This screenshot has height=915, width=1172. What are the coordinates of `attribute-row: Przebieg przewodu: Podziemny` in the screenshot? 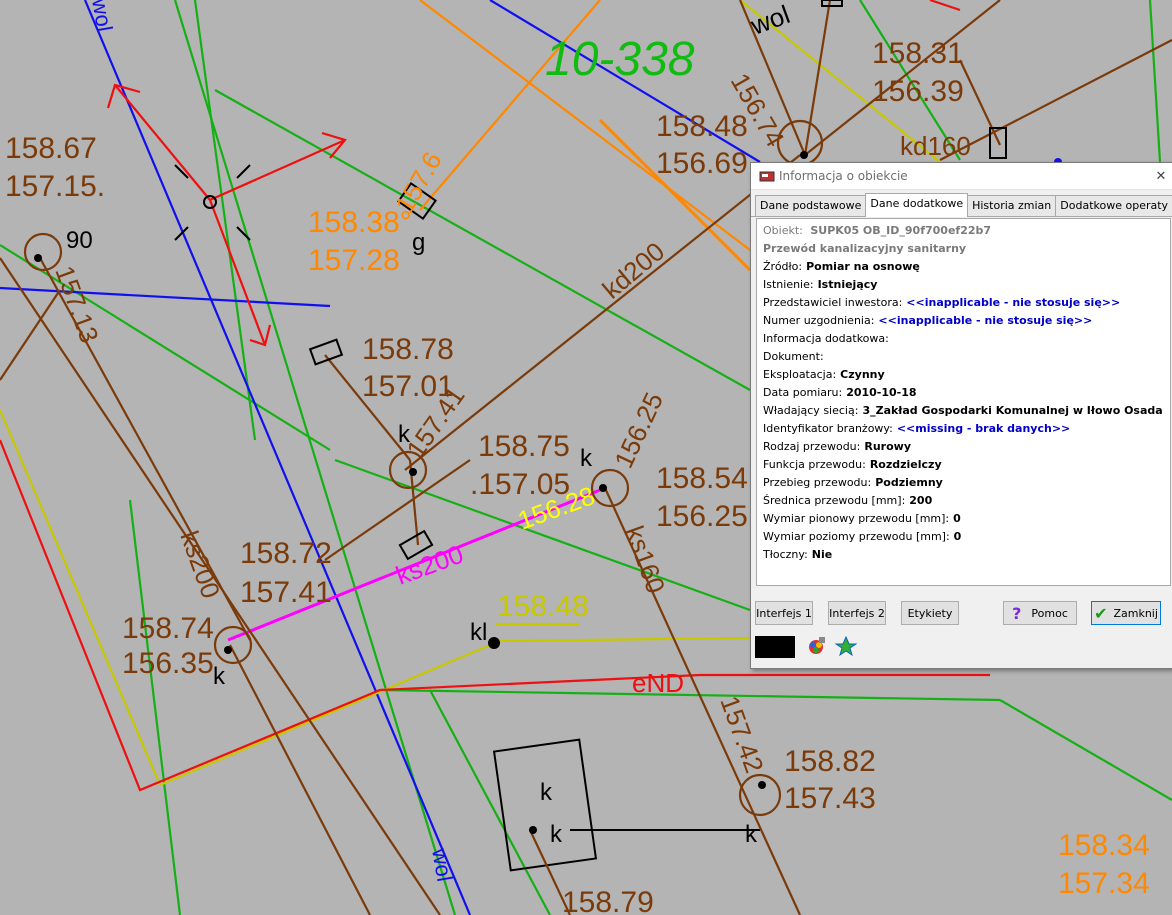 It's located at (963, 483).